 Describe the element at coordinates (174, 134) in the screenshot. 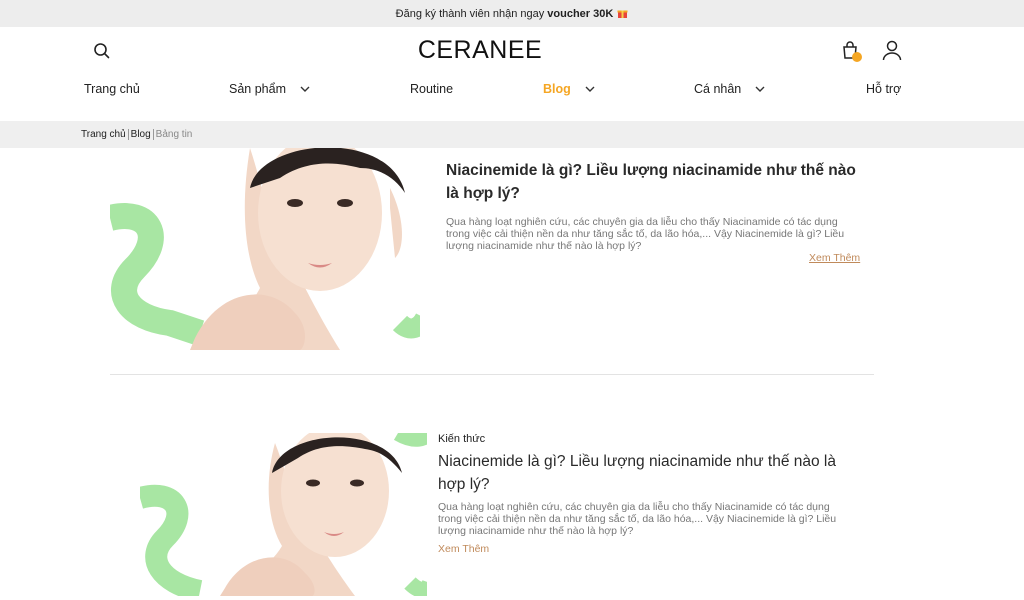

I see `breadcrumb-current: Bảng tin` at that location.